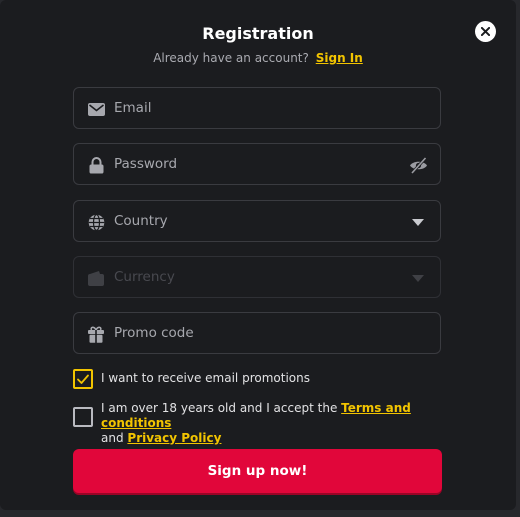 The image size is (520, 517). I want to click on promo-code-input, so click(254, 333).